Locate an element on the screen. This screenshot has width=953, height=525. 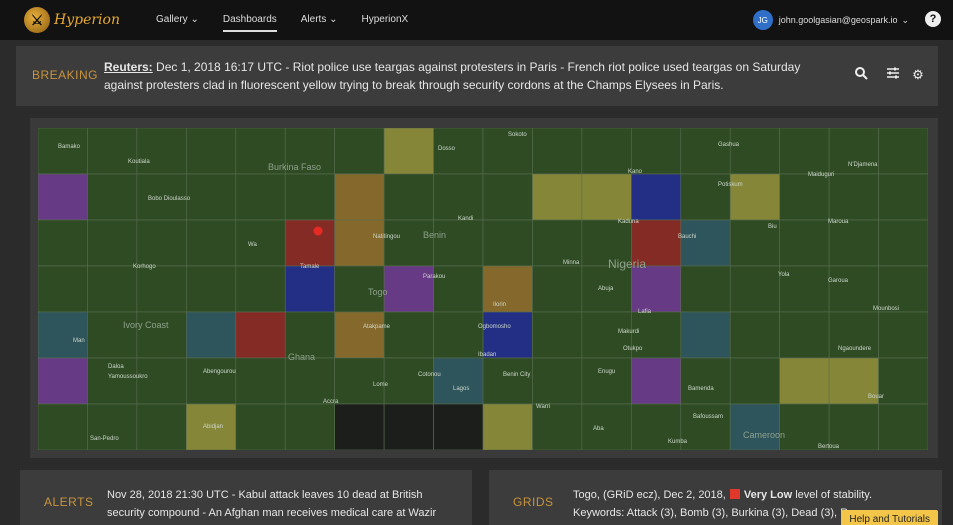
nav-hyperionx: HyperionX is located at coordinates (385, 20).